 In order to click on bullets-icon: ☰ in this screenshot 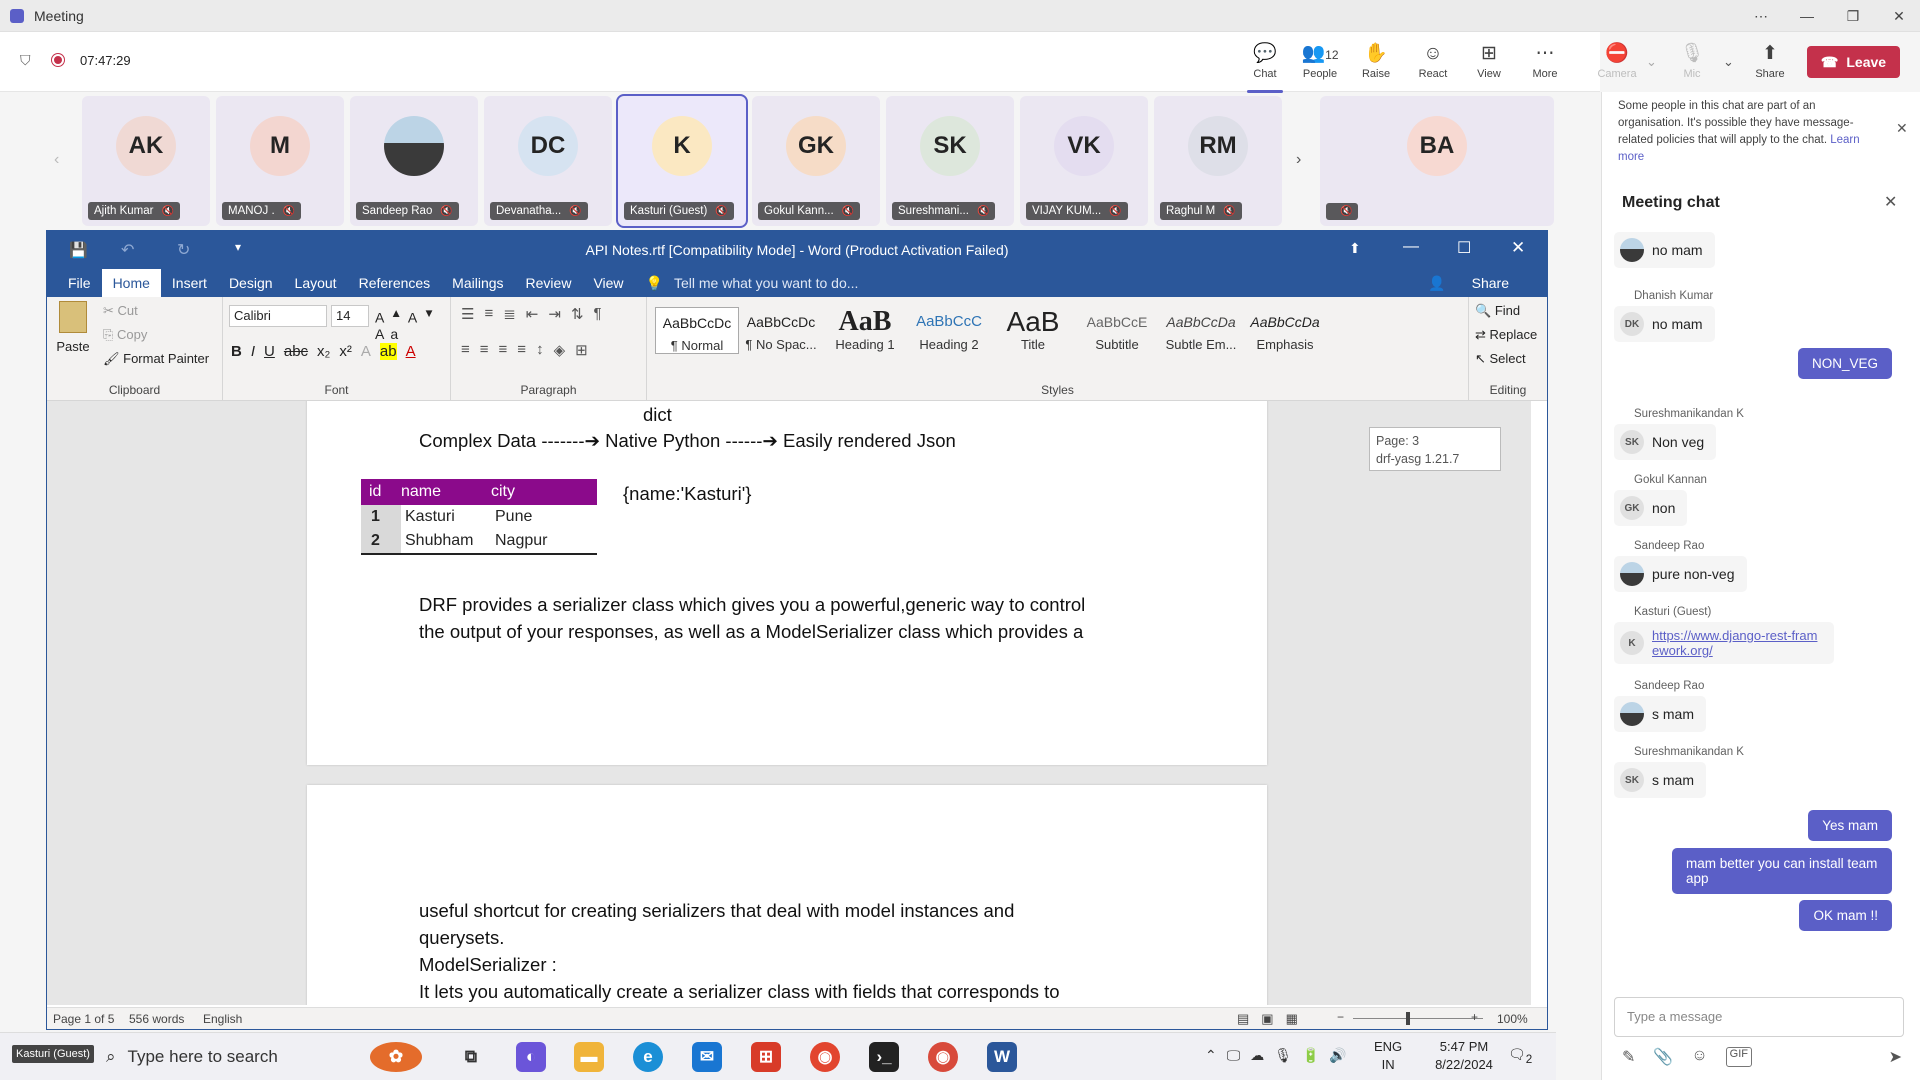, I will do `click(467, 314)`.